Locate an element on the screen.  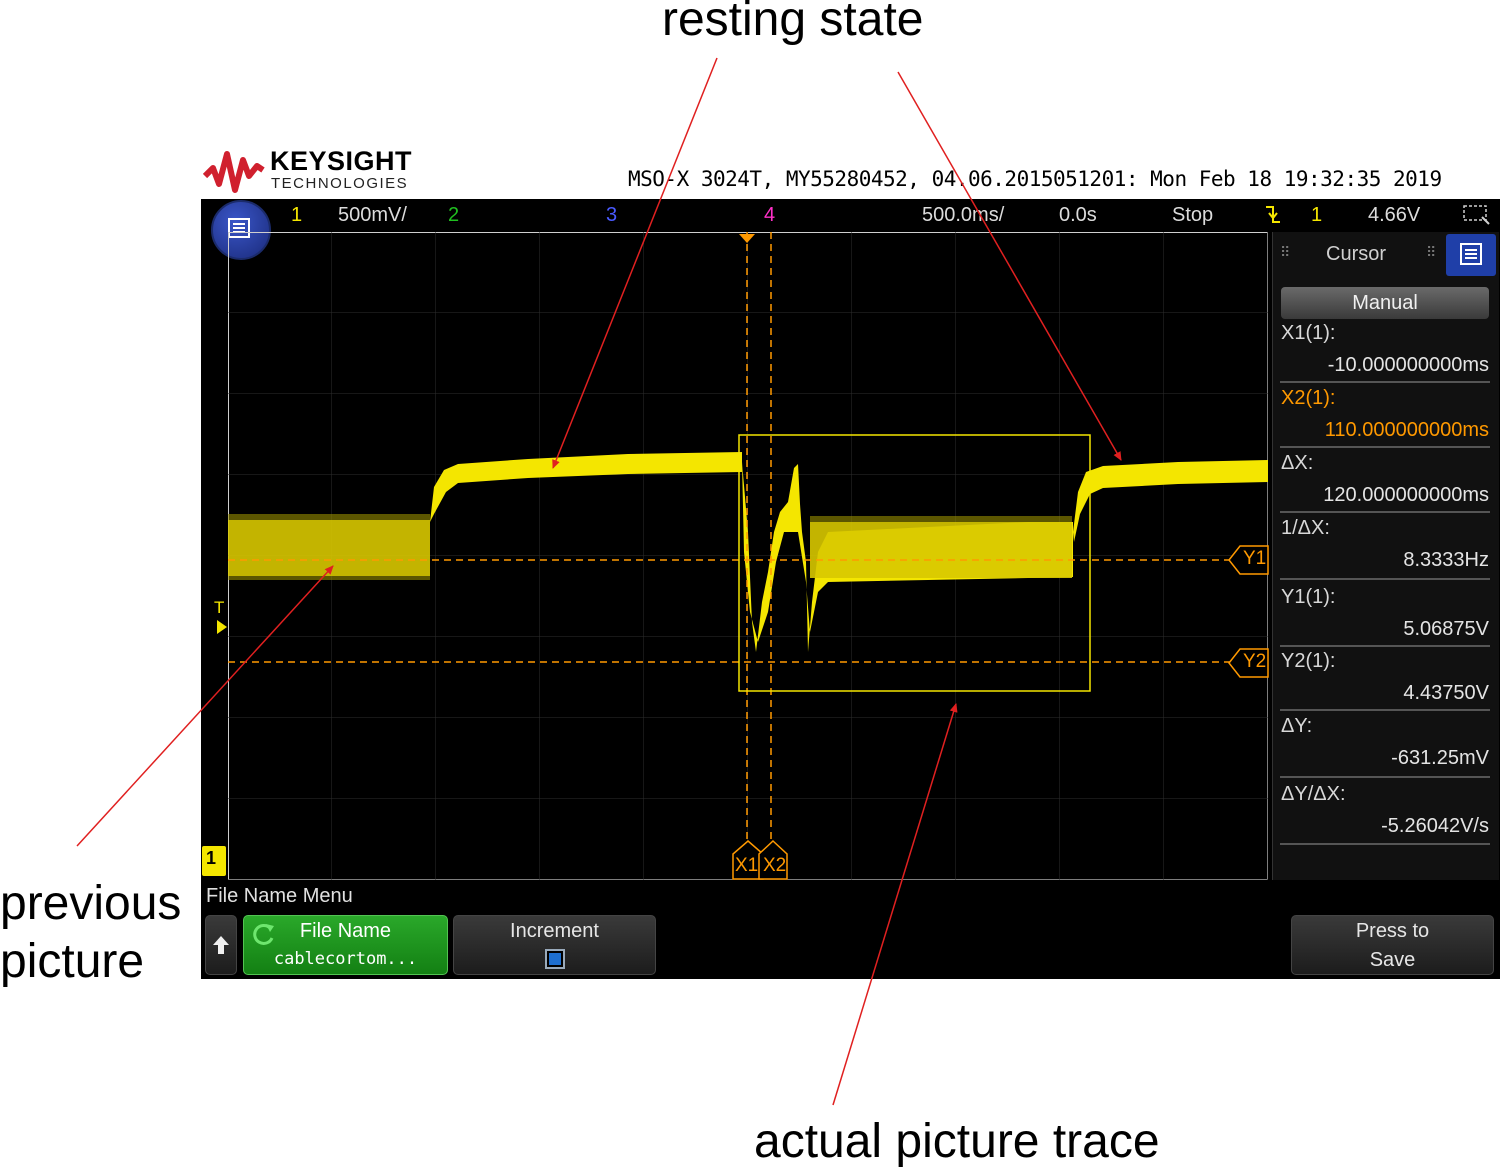
arrow-resting-state-left is located at coordinates (635, 263).